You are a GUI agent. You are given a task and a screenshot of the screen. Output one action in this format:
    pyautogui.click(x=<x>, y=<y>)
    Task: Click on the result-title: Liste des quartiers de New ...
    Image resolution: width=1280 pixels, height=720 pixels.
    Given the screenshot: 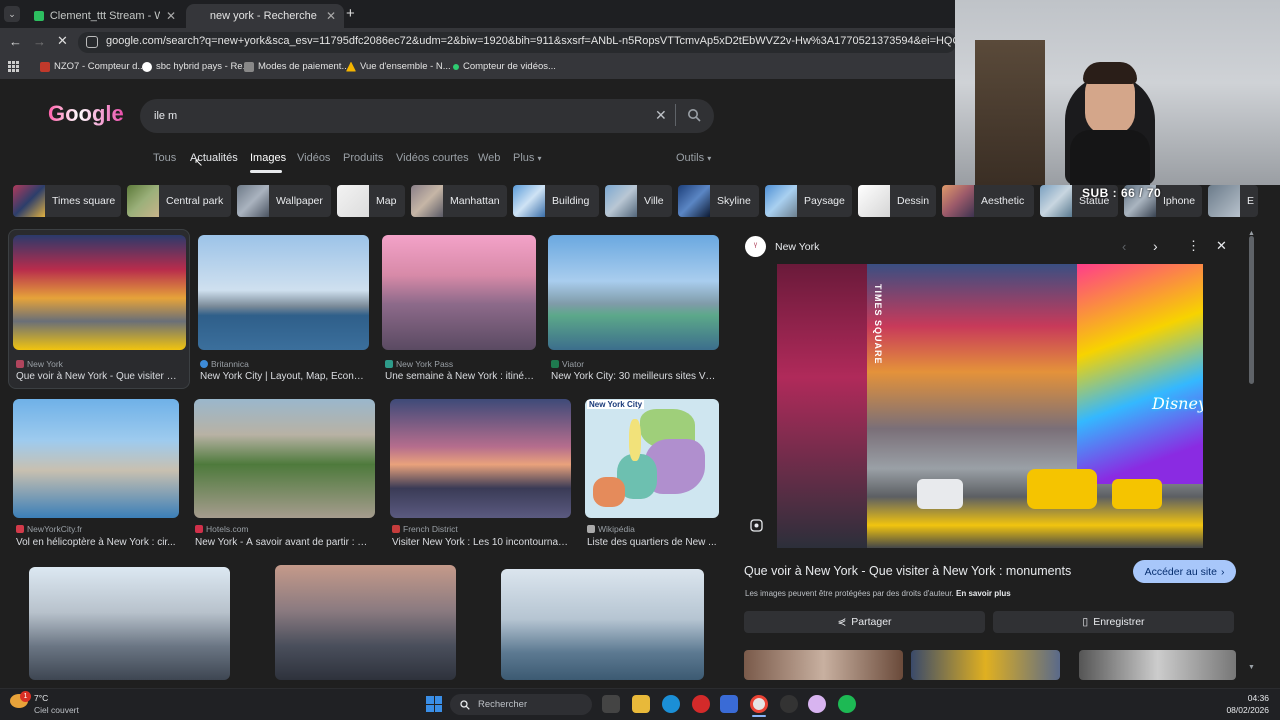 What is the action you would take?
    pyautogui.click(x=652, y=542)
    